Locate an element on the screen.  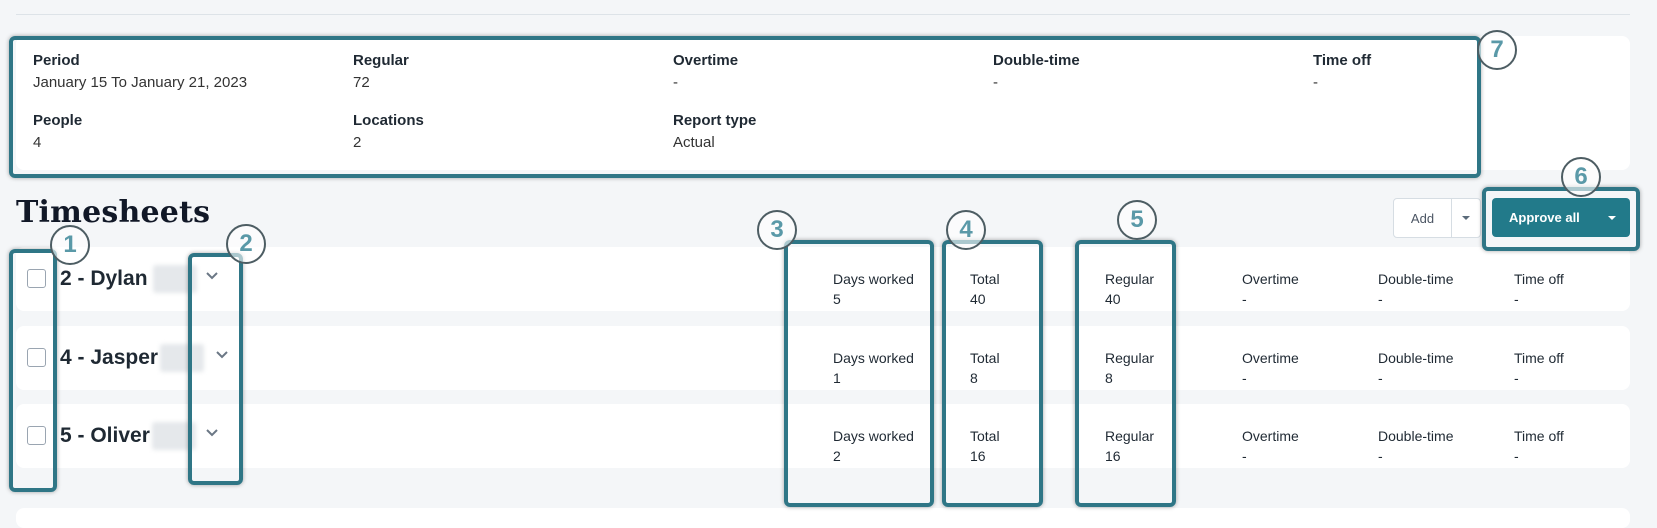
annotation-number-3: 3 is located at coordinates (777, 230).